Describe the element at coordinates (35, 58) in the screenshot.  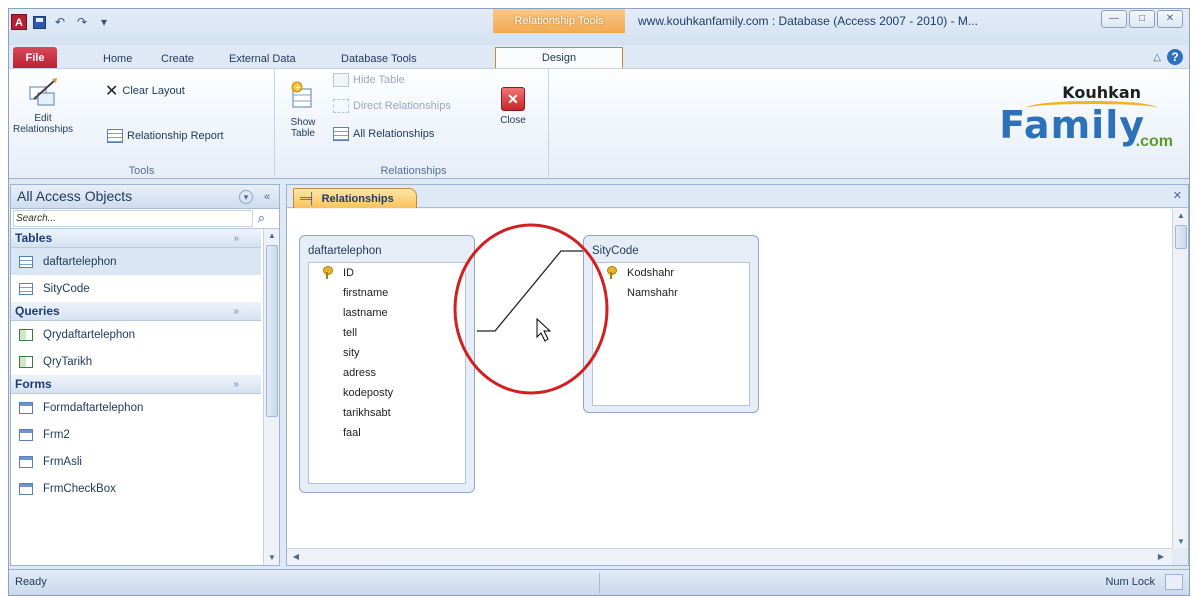
I see `tab-file: File` at that location.